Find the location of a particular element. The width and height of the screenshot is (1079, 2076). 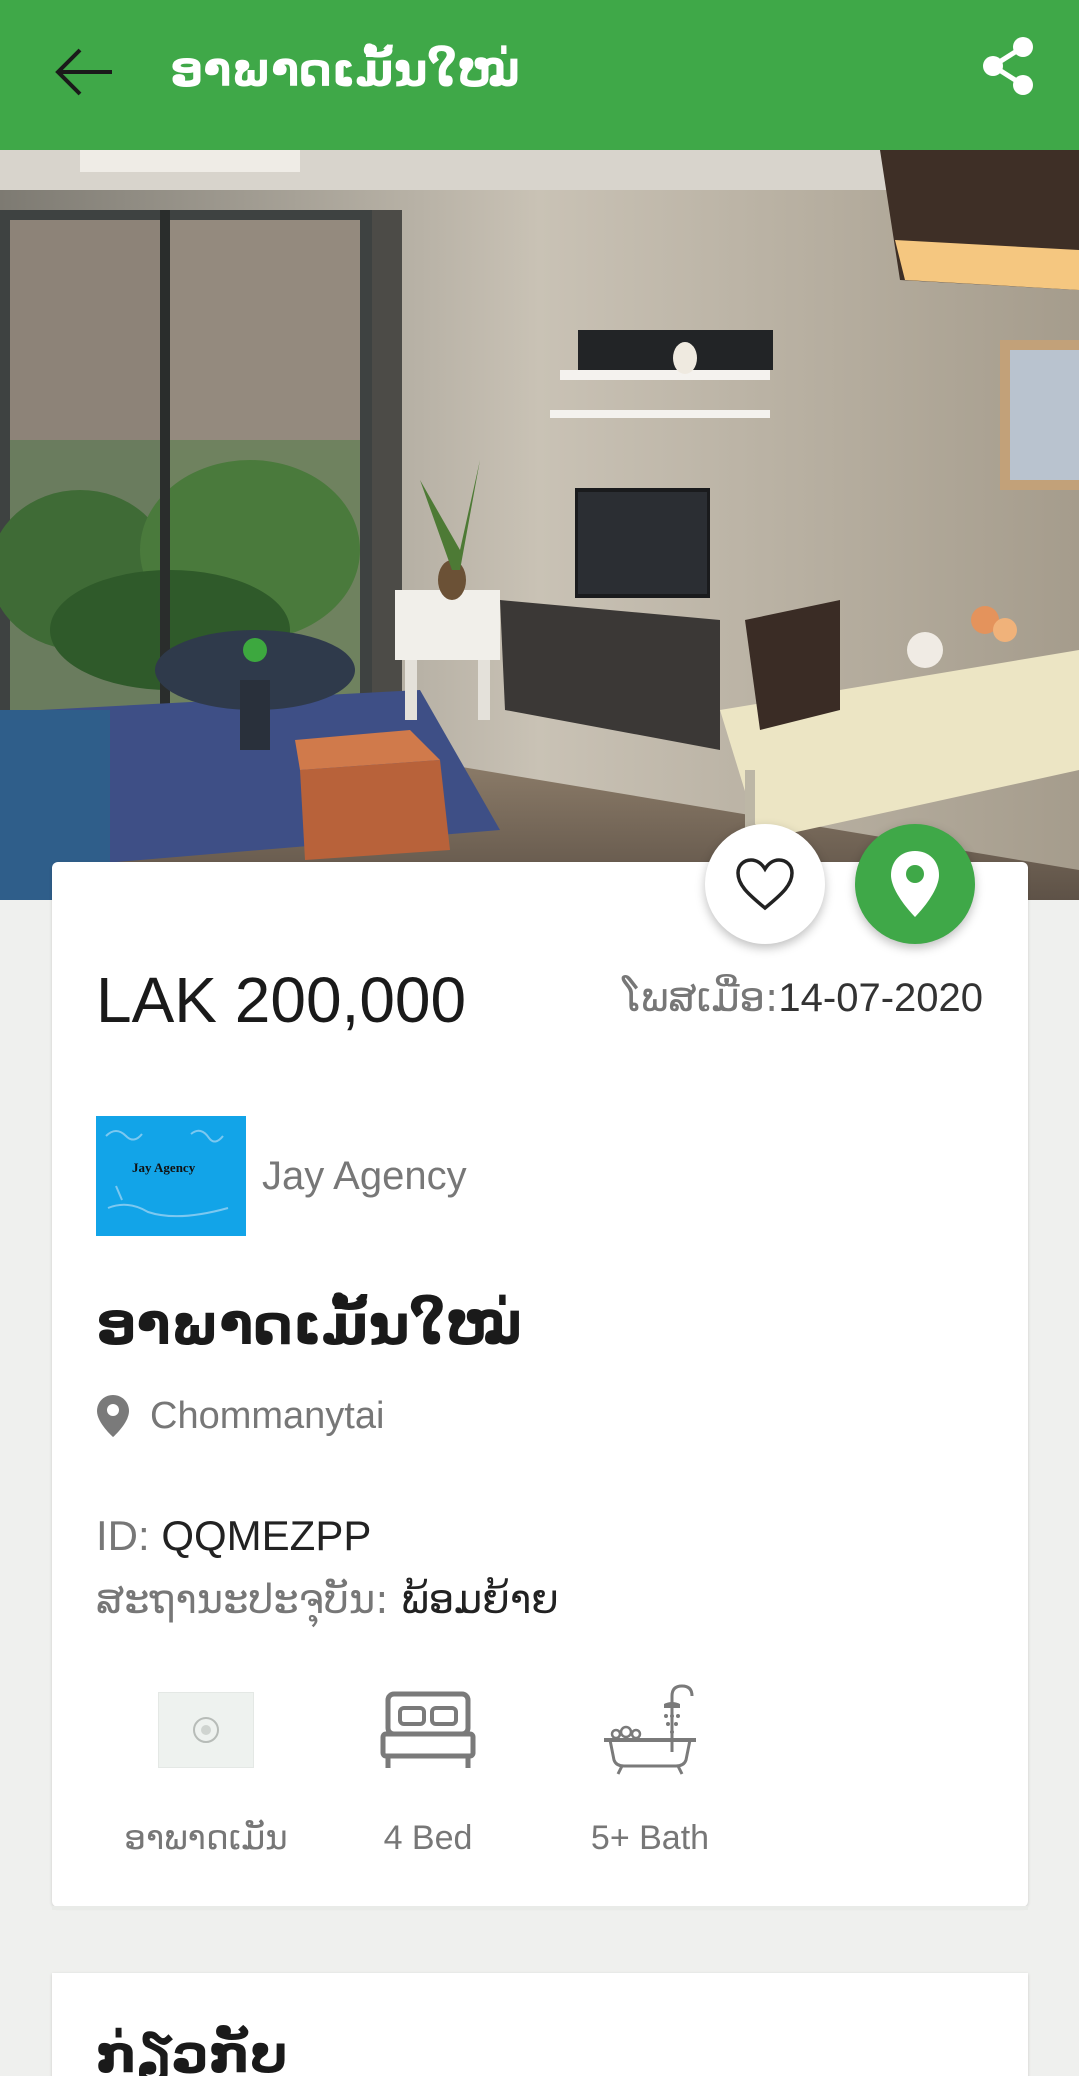

heart-outline-icon is located at coordinates (765, 884).